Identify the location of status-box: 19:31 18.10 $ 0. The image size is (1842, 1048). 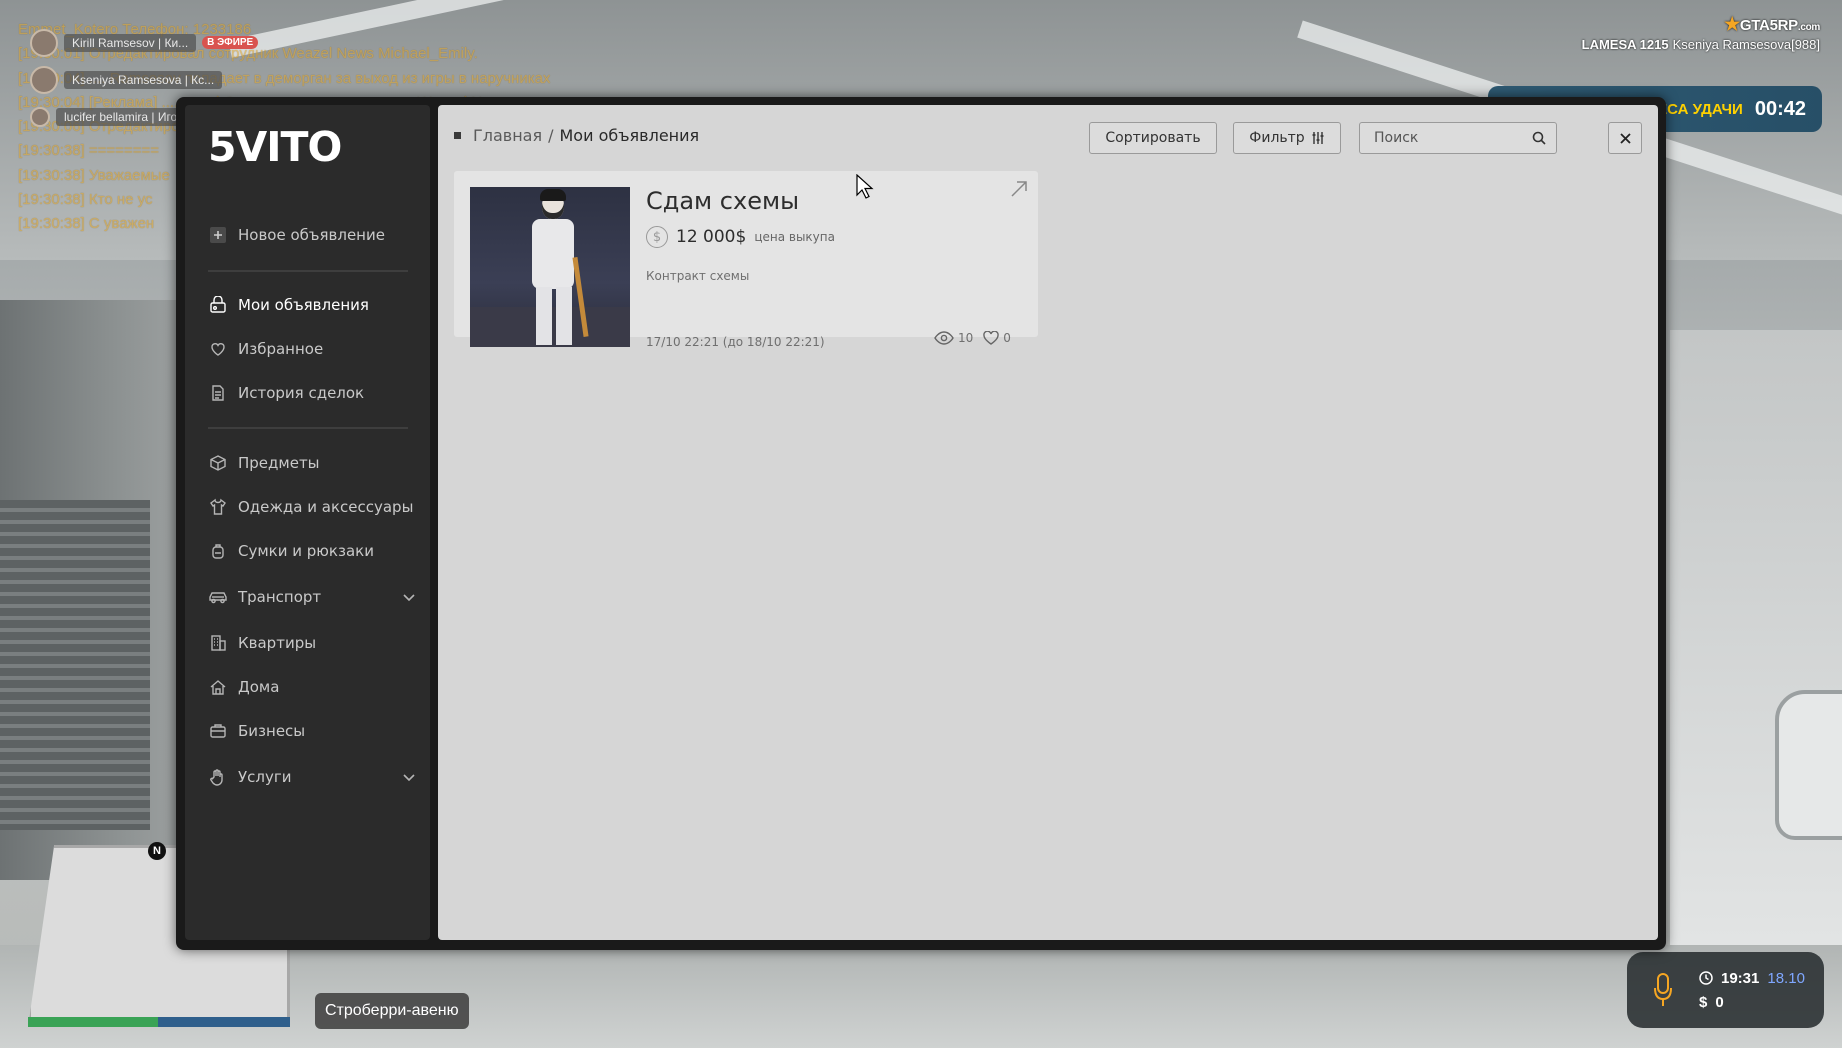
(1725, 990).